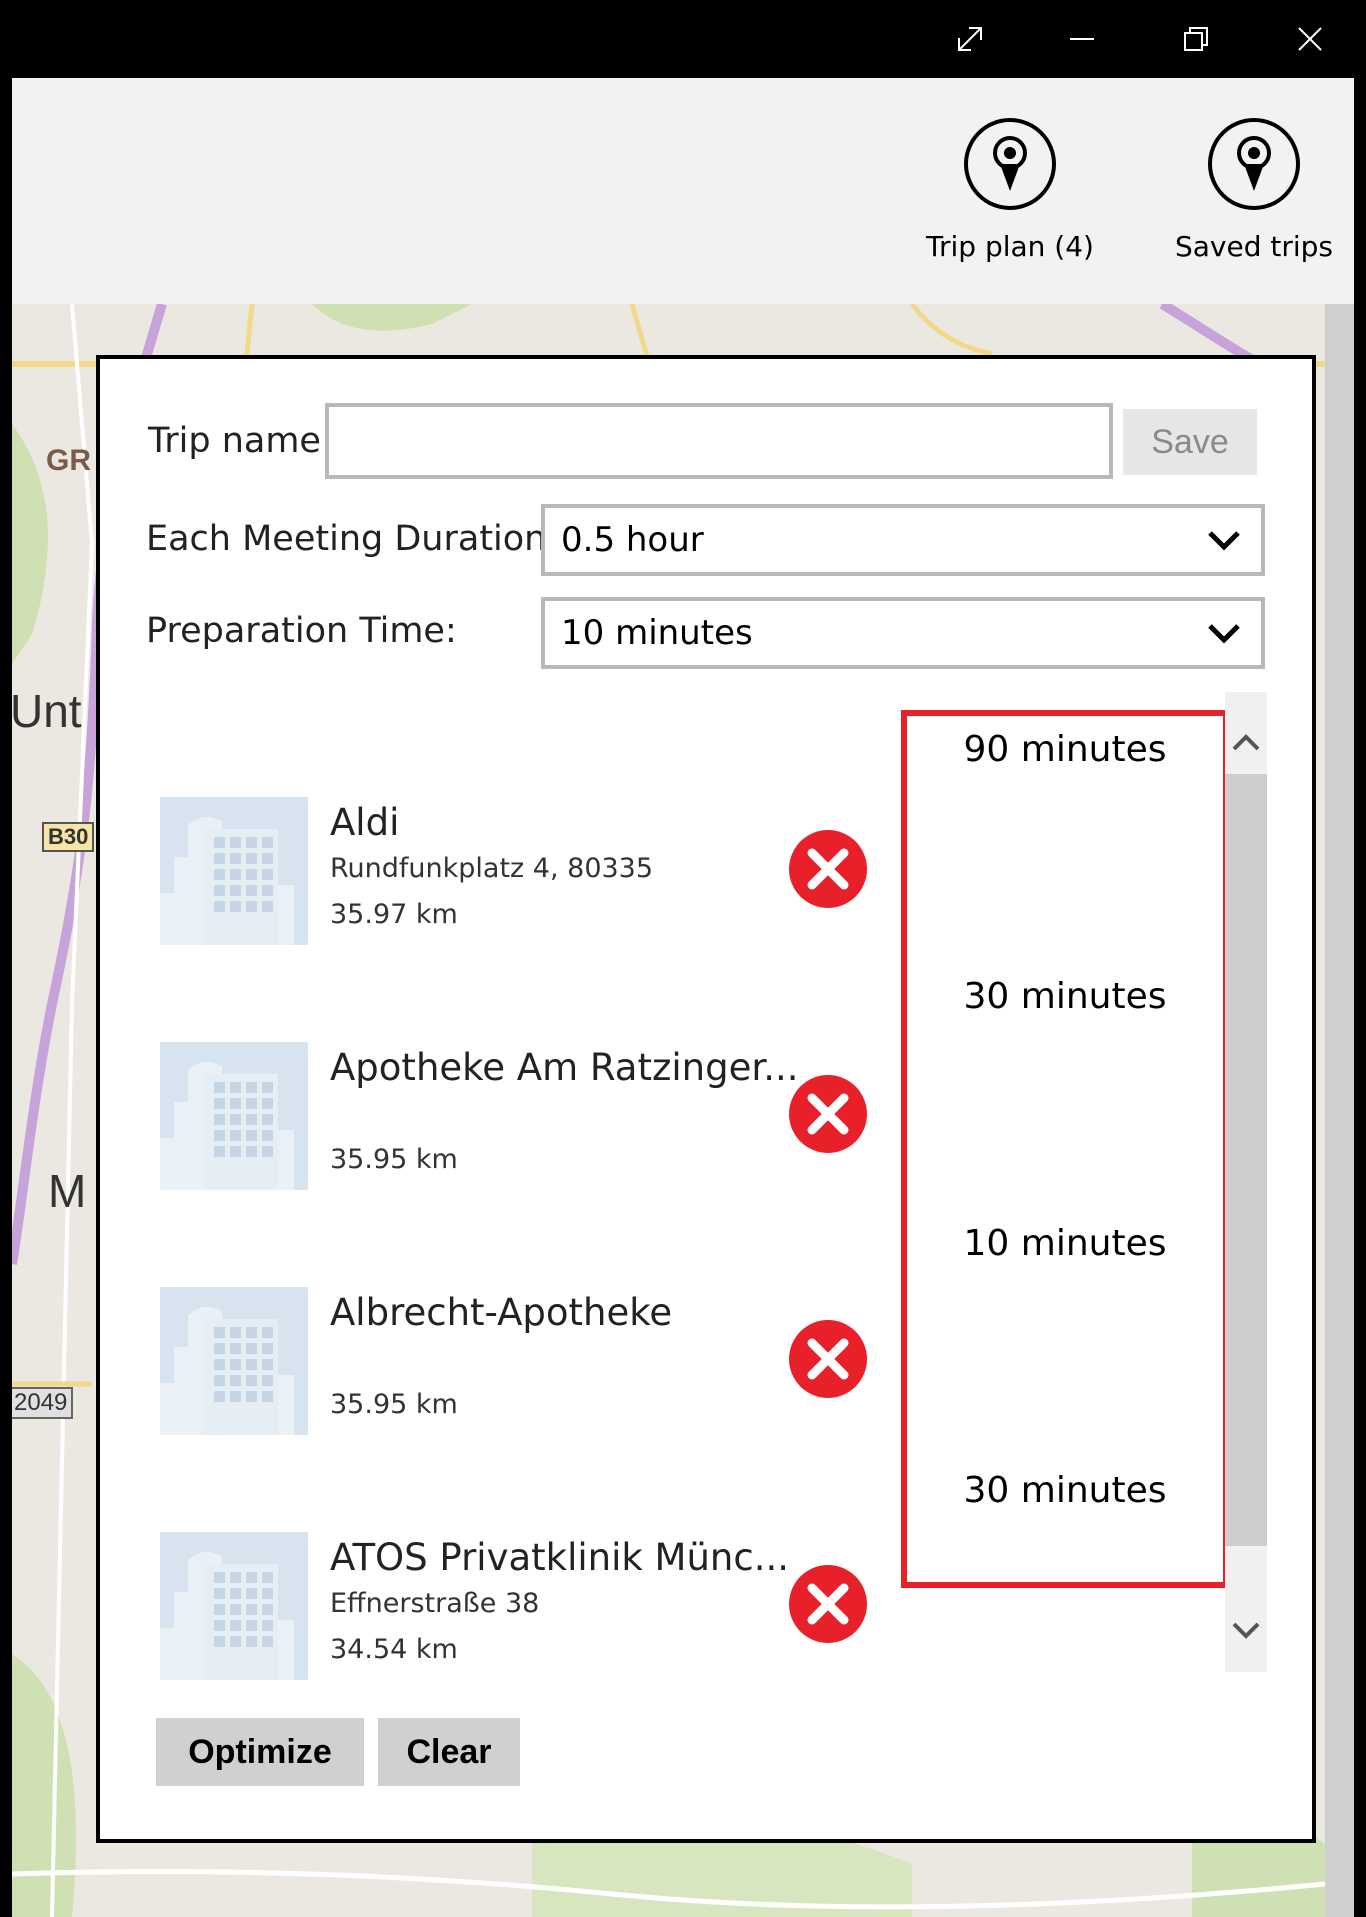 This screenshot has width=1366, height=1917. Describe the element at coordinates (449, 1752) in the screenshot. I see `clear-button: Clear` at that location.